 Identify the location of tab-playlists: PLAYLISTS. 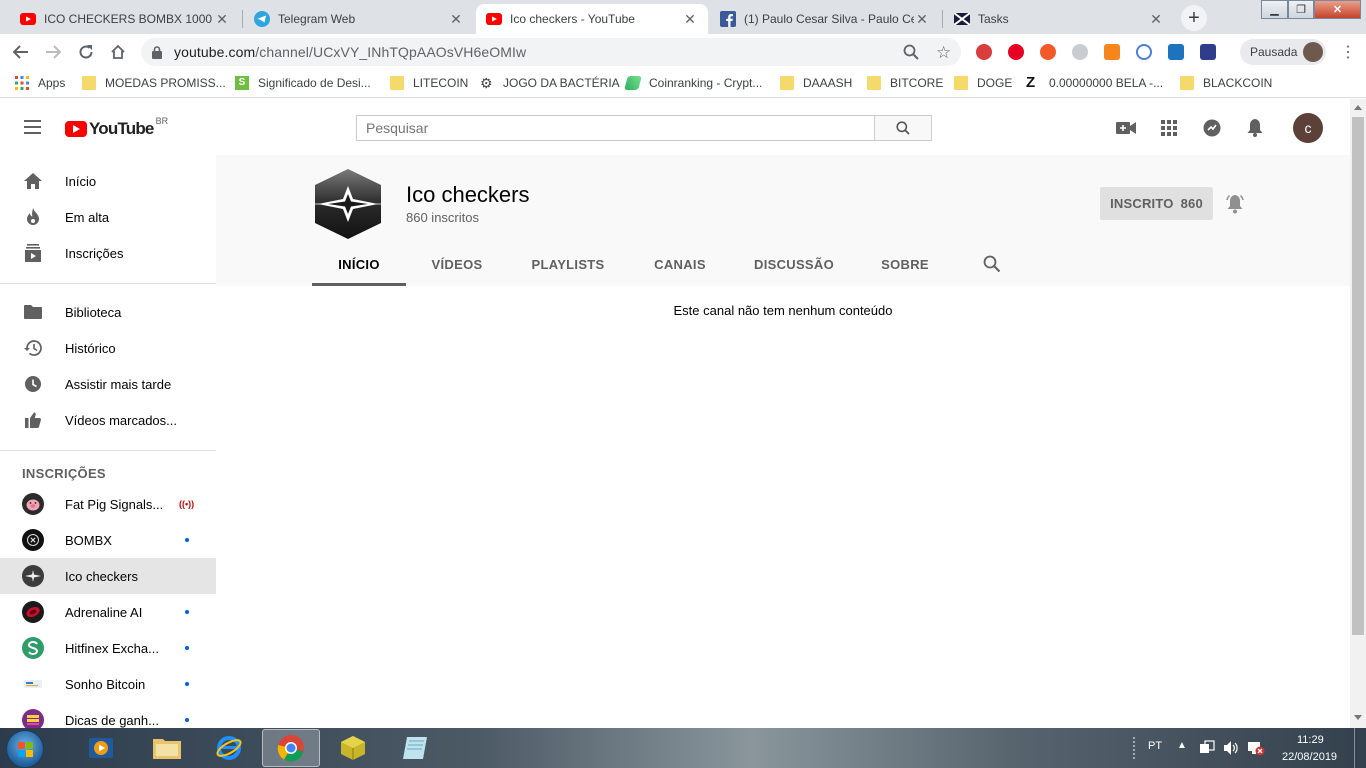
(568, 264).